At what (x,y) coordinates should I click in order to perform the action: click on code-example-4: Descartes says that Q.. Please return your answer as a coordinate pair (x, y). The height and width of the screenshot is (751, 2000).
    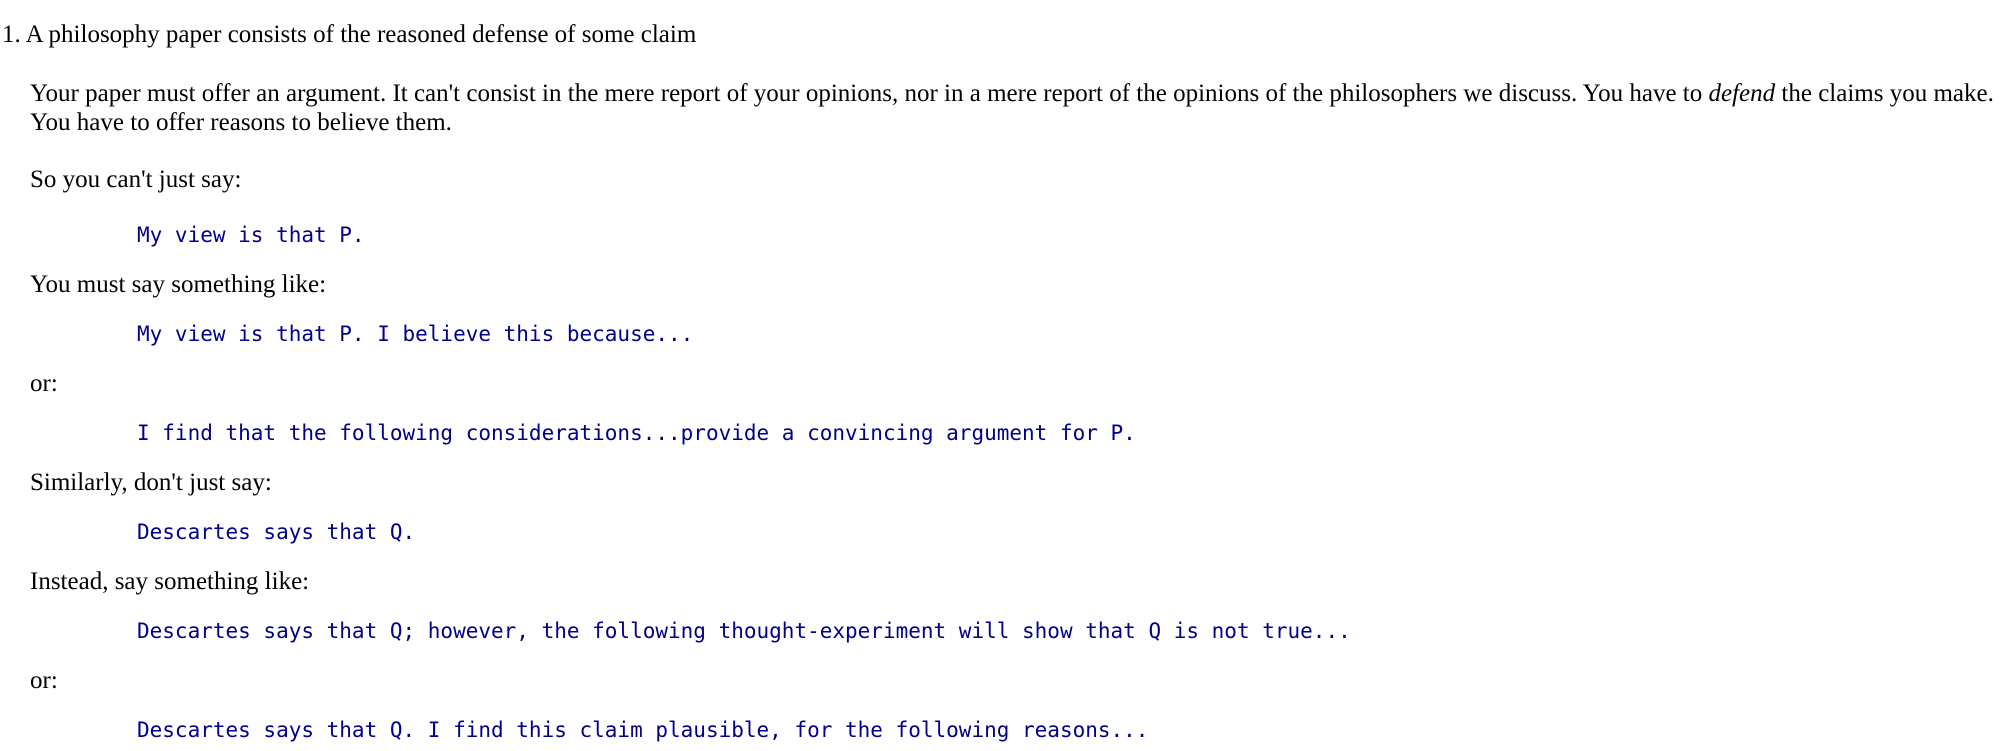
    Looking at the image, I should click on (276, 532).